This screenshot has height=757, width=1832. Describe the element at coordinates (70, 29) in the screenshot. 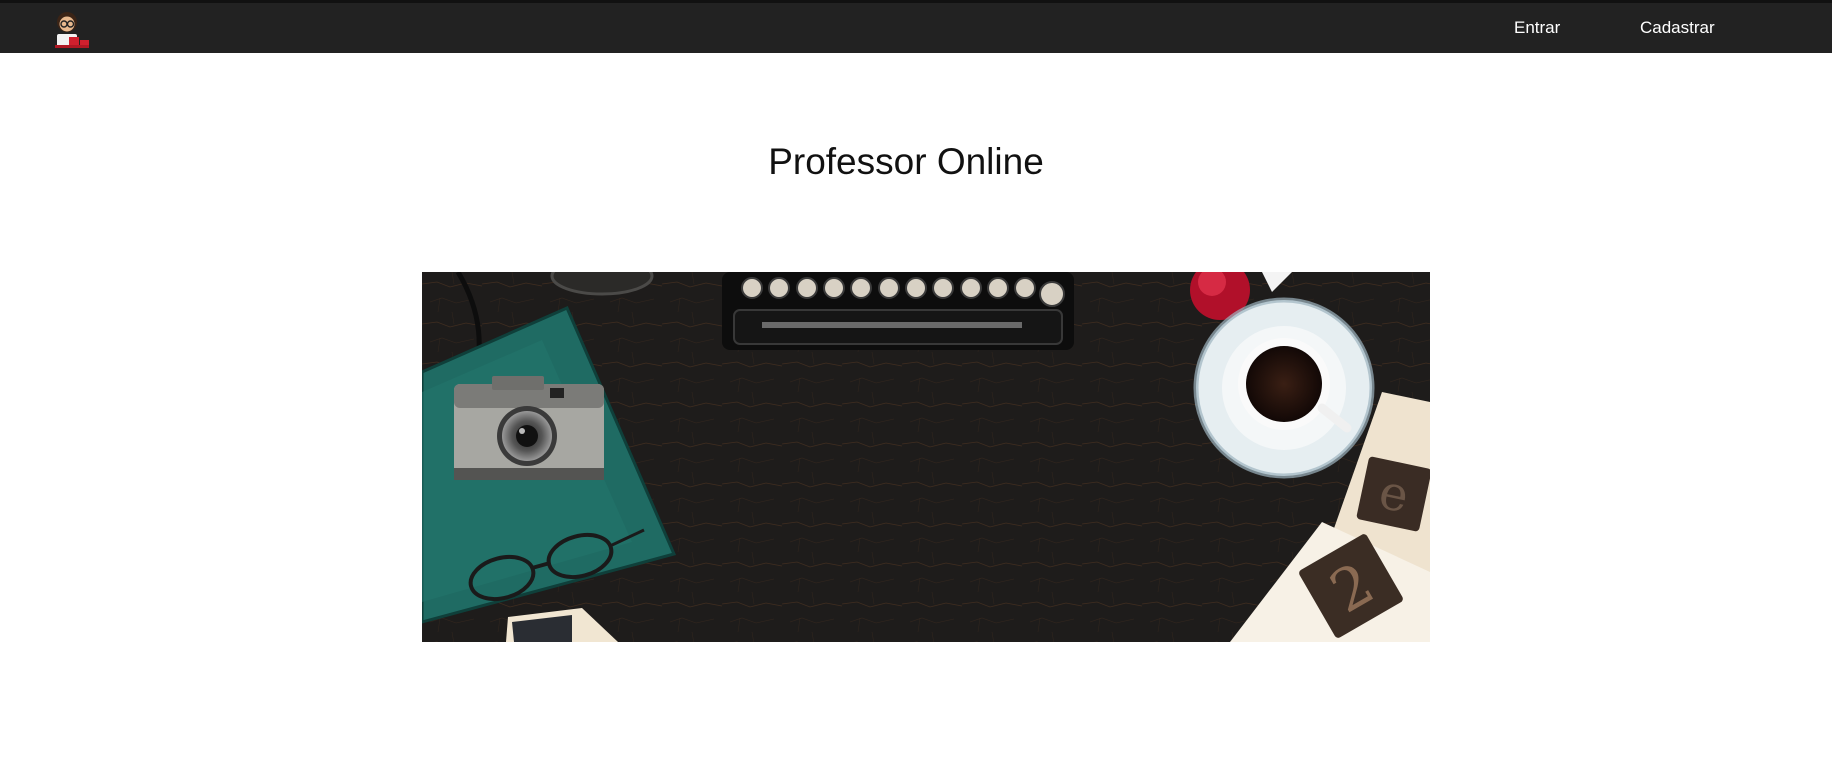

I see `teacher-avatar-icon` at that location.